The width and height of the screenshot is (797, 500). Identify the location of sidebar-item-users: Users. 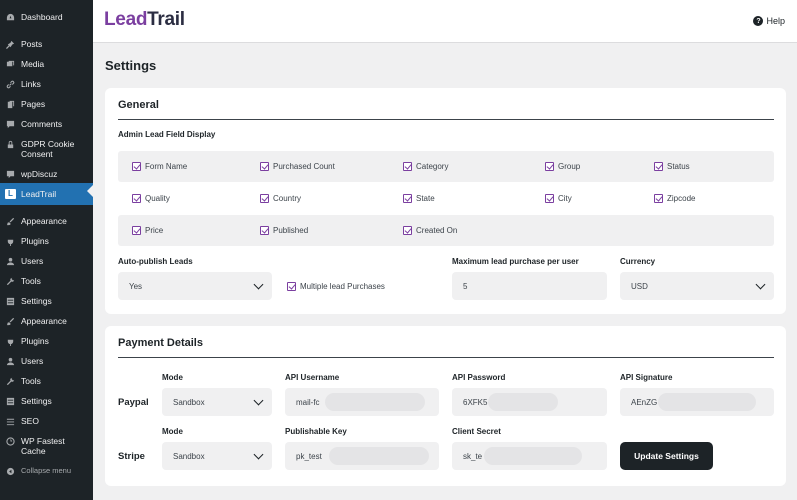
(46, 261).